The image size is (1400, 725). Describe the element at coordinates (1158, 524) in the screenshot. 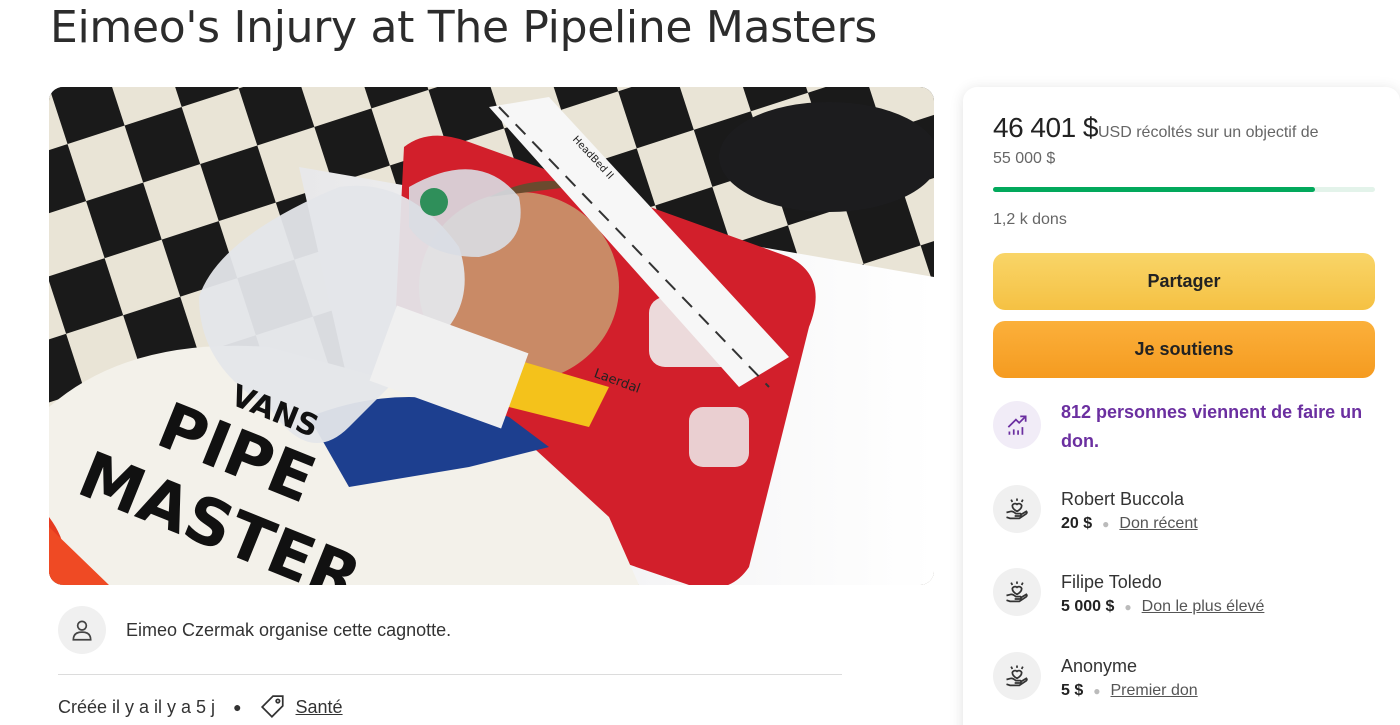

I see `donor-label-link: Don récent` at that location.